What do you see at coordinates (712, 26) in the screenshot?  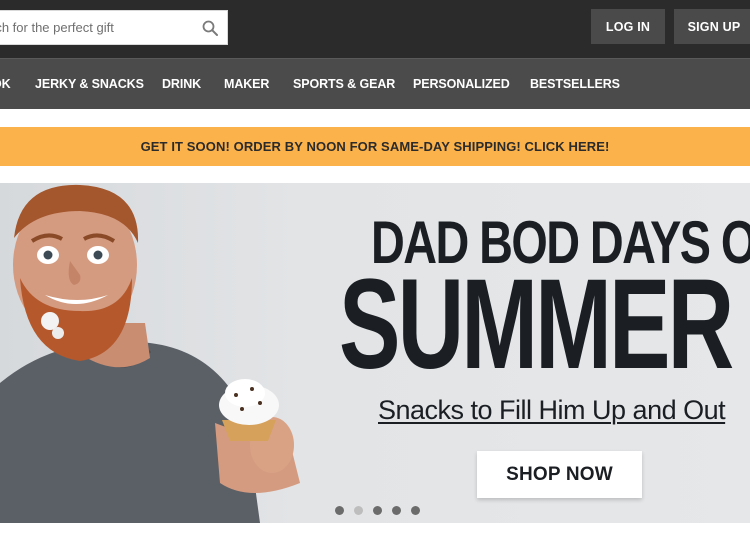 I see `signup-button: SIGN UP` at bounding box center [712, 26].